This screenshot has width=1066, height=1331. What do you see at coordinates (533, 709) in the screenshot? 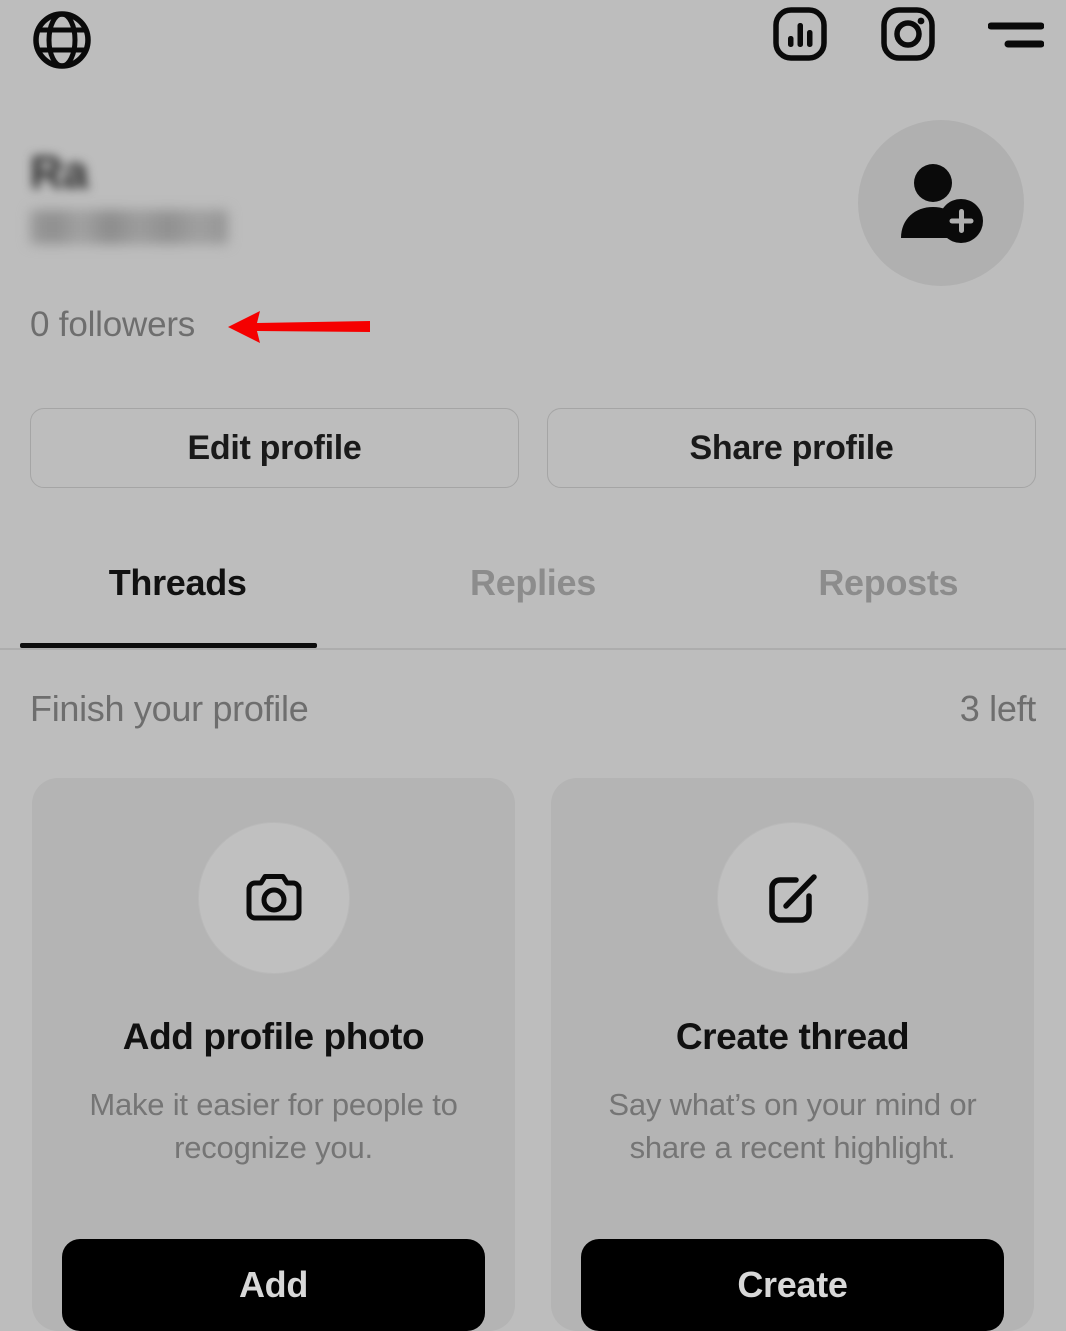
I see `finish-profile-header: Finish your profile 3 left` at bounding box center [533, 709].